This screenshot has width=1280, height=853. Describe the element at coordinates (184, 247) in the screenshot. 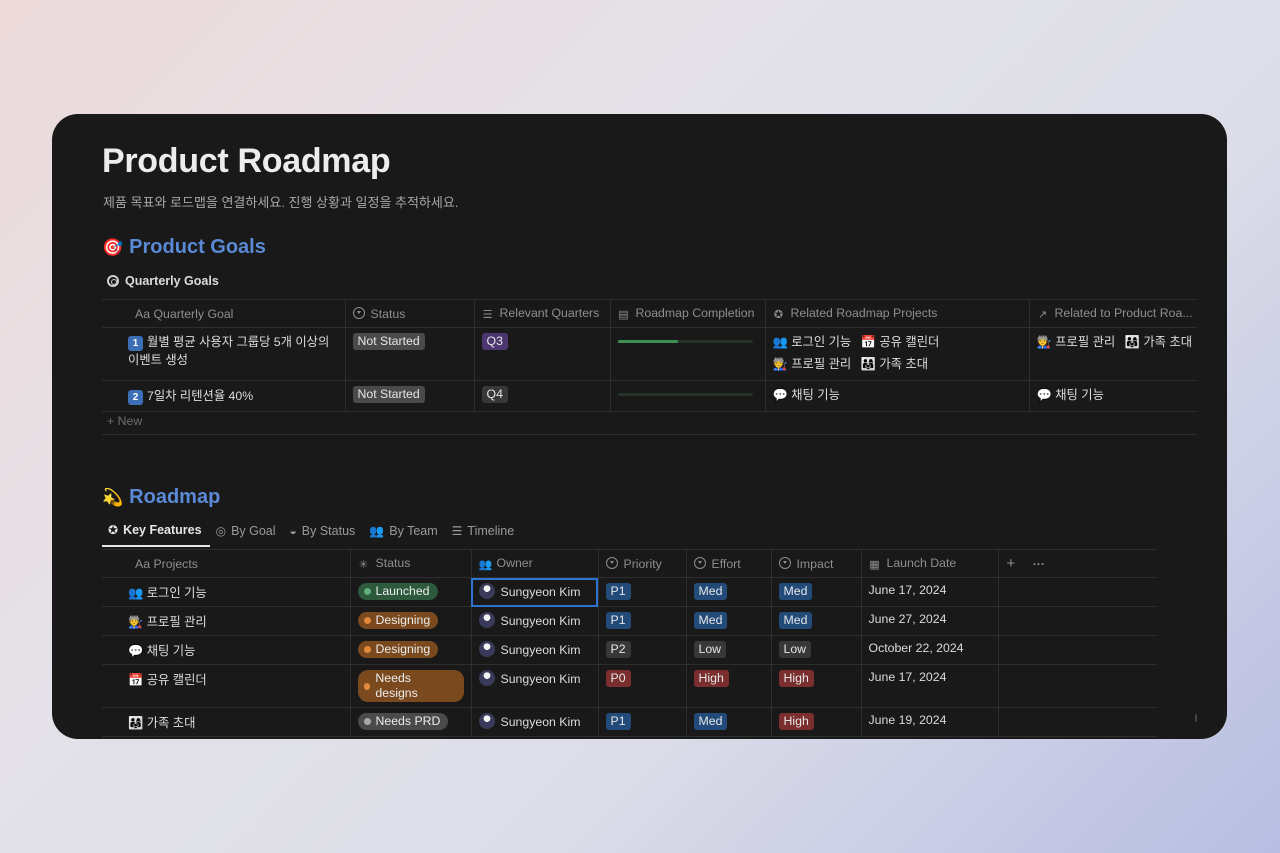

I see `product-goals-heading: 🎯 Product Goals` at that location.